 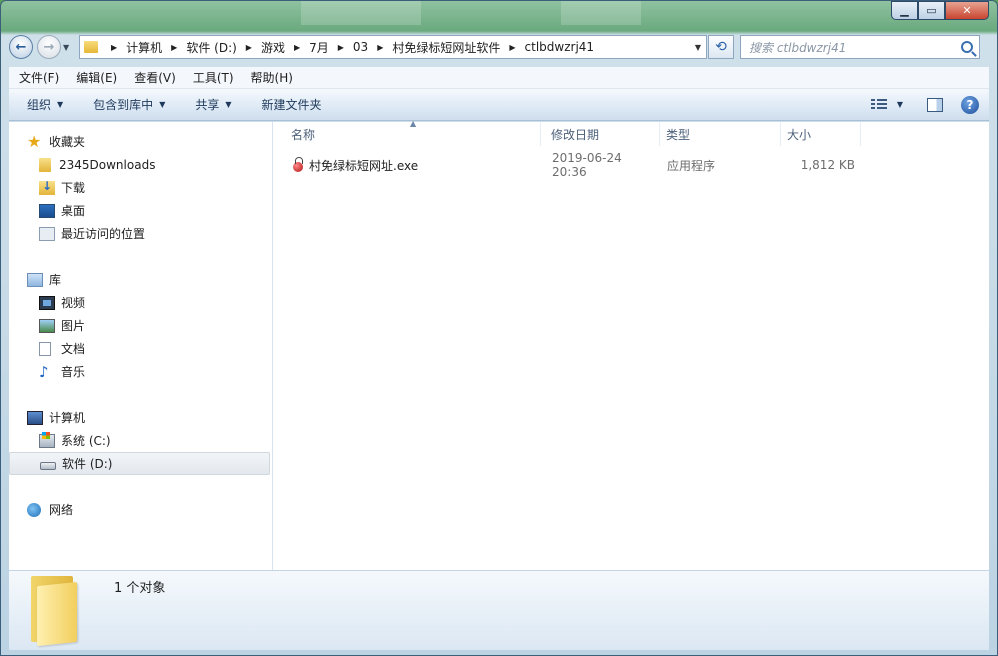 What do you see at coordinates (140, 371) in the screenshot?
I see `sidebar-item-music: ♪ 音乐` at bounding box center [140, 371].